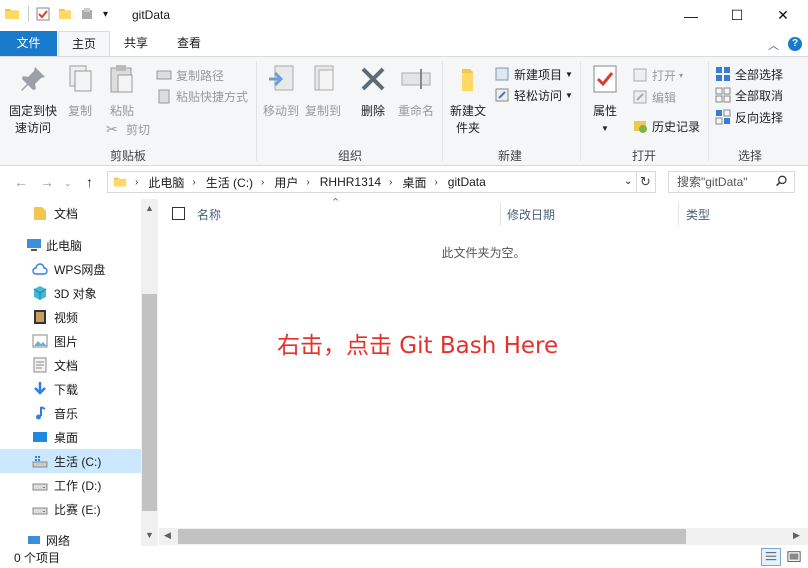 The image size is (808, 568). Describe the element at coordinates (467, 182) in the screenshot. I see `breadcrumb-gitdata: gitData` at that location.